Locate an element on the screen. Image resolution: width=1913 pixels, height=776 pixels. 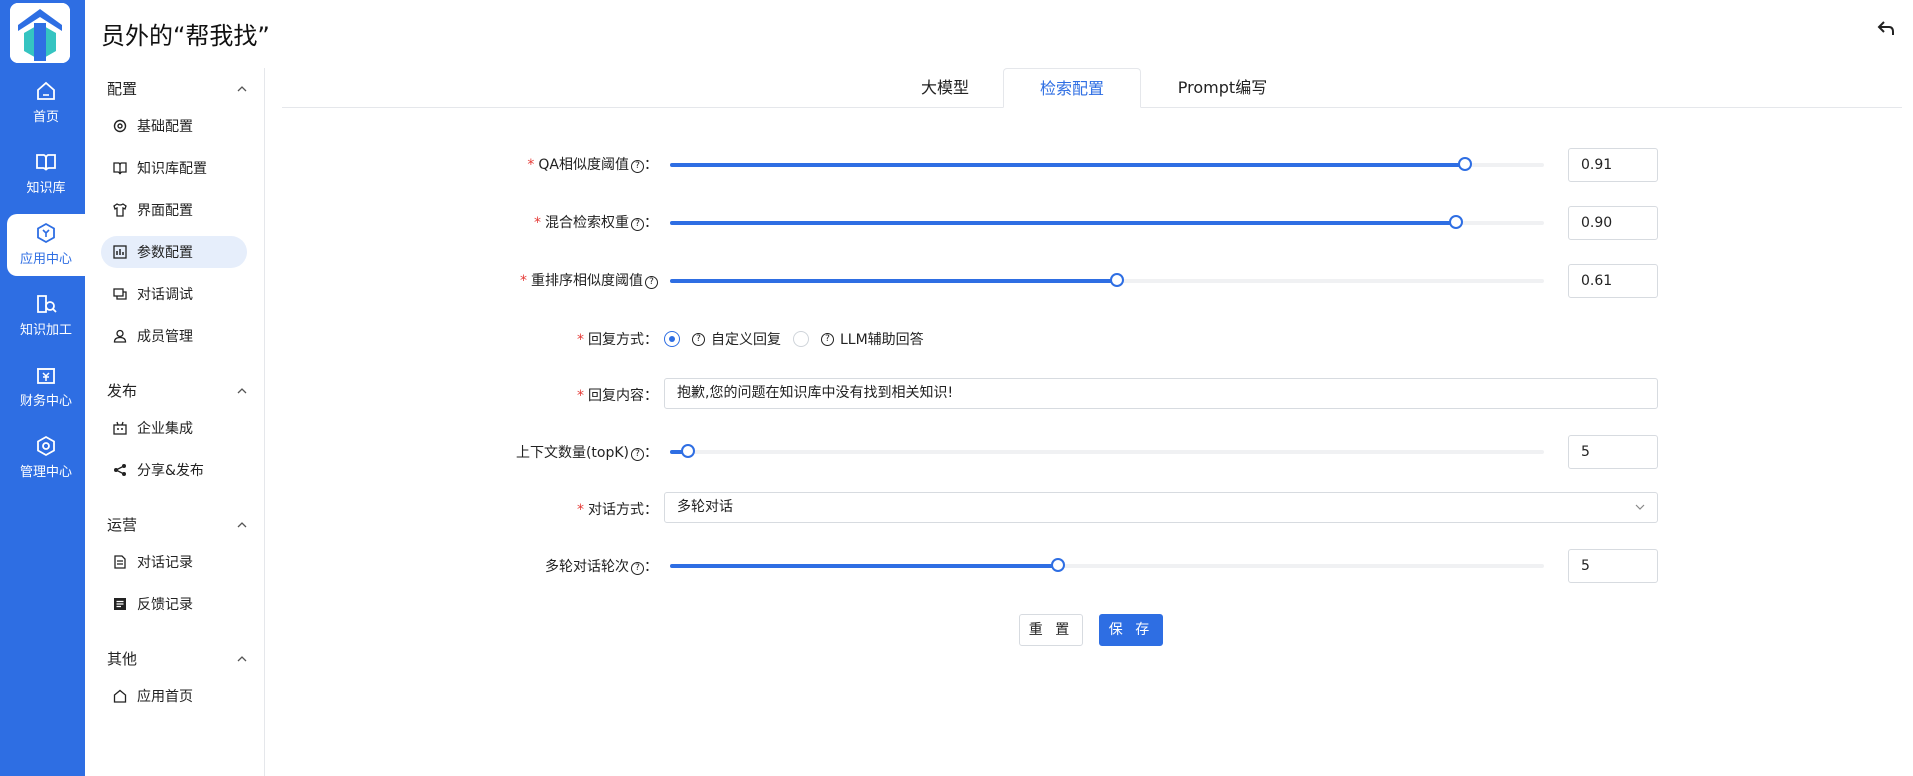
sidebar-item-share: 分享&发布 is located at coordinates (174, 470).